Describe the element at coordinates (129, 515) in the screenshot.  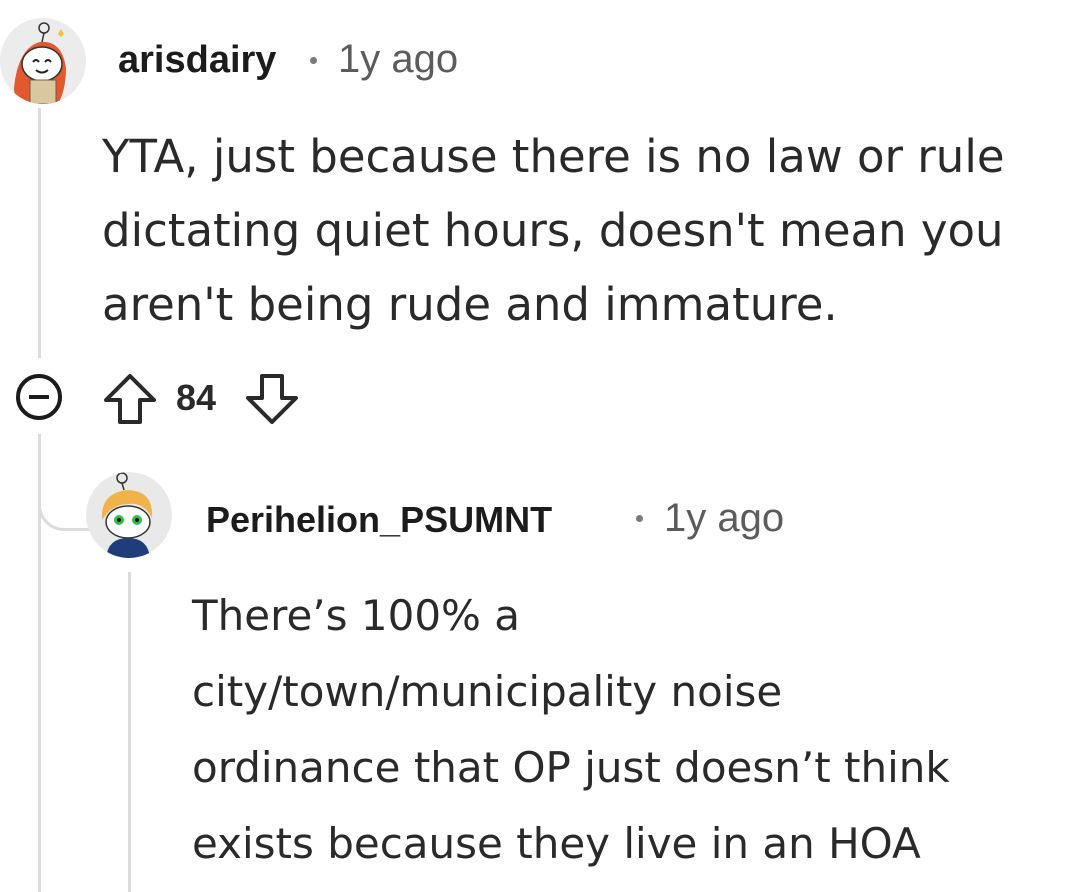
I see `snoo-avatar-blonde-icon` at that location.